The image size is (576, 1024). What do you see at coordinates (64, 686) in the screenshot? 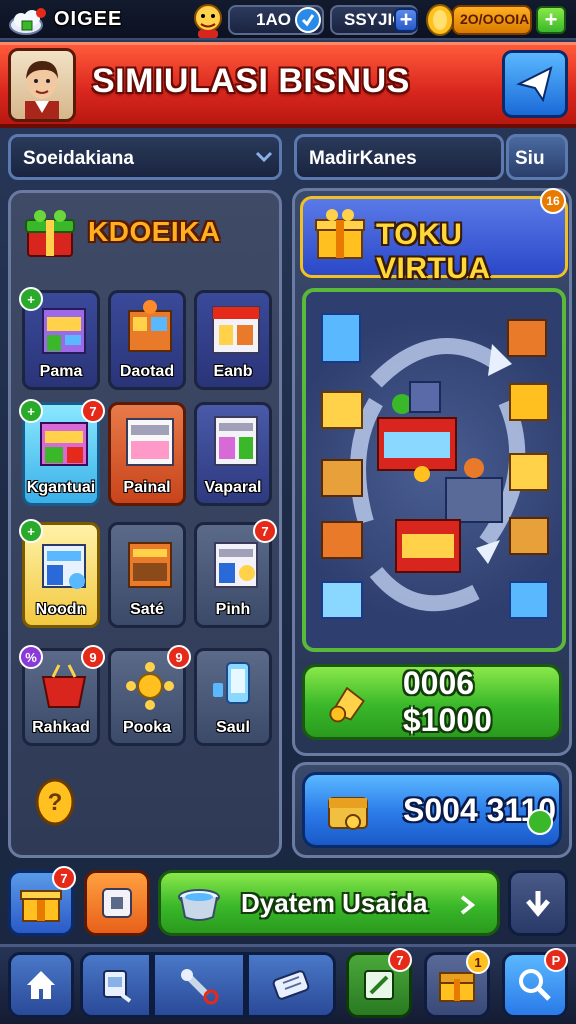
I see `basket-icon` at bounding box center [64, 686].